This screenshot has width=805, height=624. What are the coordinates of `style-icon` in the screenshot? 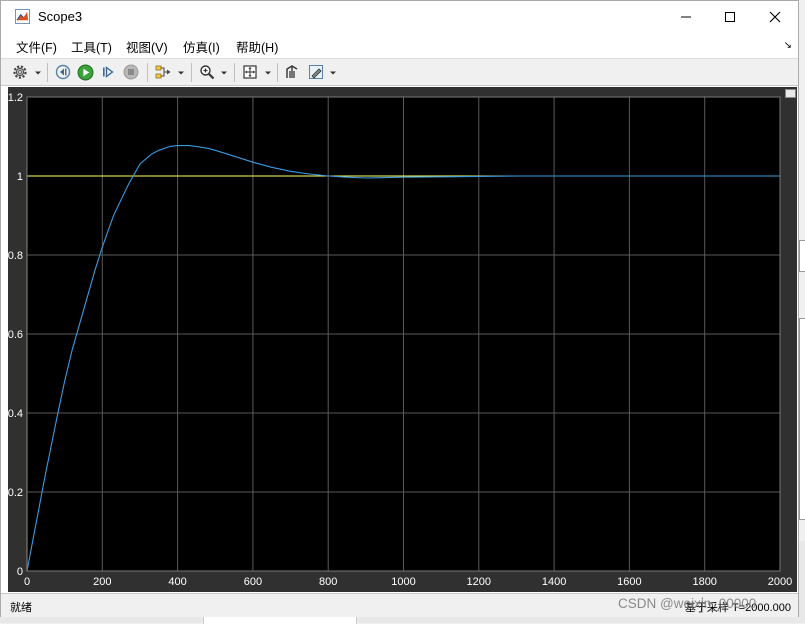 It's located at (316, 72).